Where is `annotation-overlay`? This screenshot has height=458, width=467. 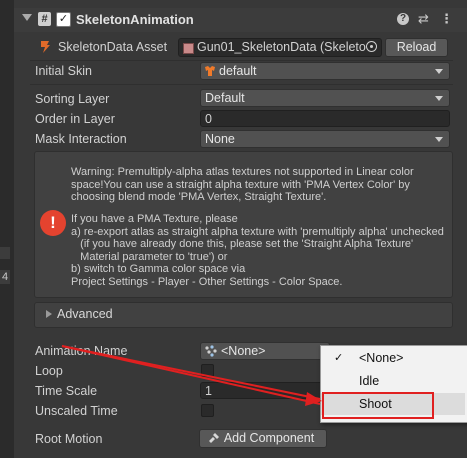 annotation-overlay is located at coordinates (247, 382).